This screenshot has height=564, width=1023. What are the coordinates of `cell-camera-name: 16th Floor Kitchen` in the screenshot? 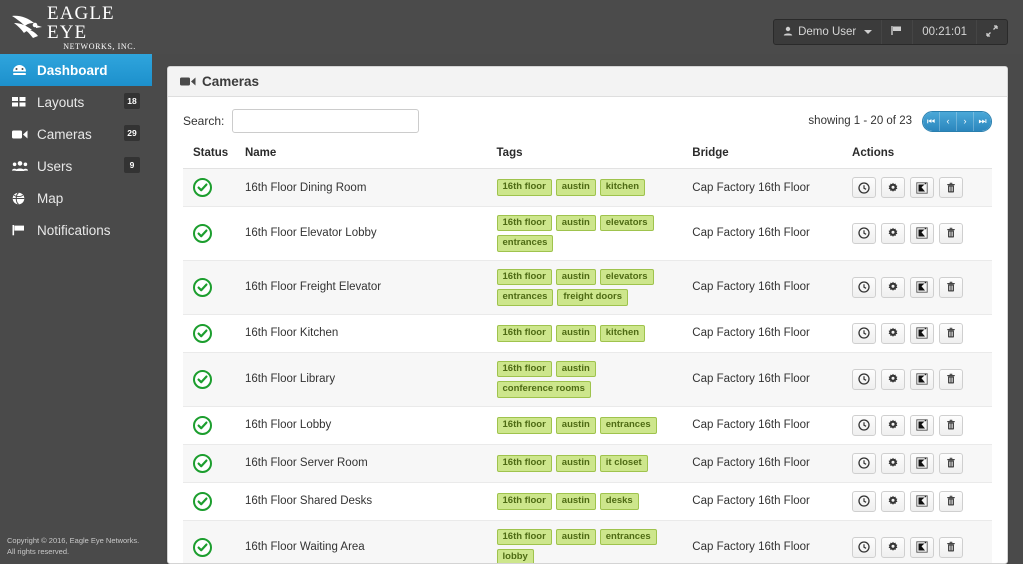 It's located at (370, 333).